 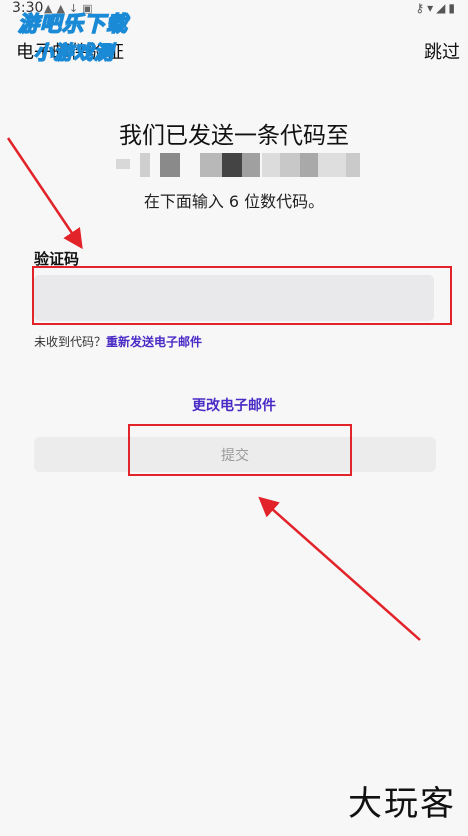 What do you see at coordinates (339, 568) in the screenshot?
I see `arrow-to-submit` at bounding box center [339, 568].